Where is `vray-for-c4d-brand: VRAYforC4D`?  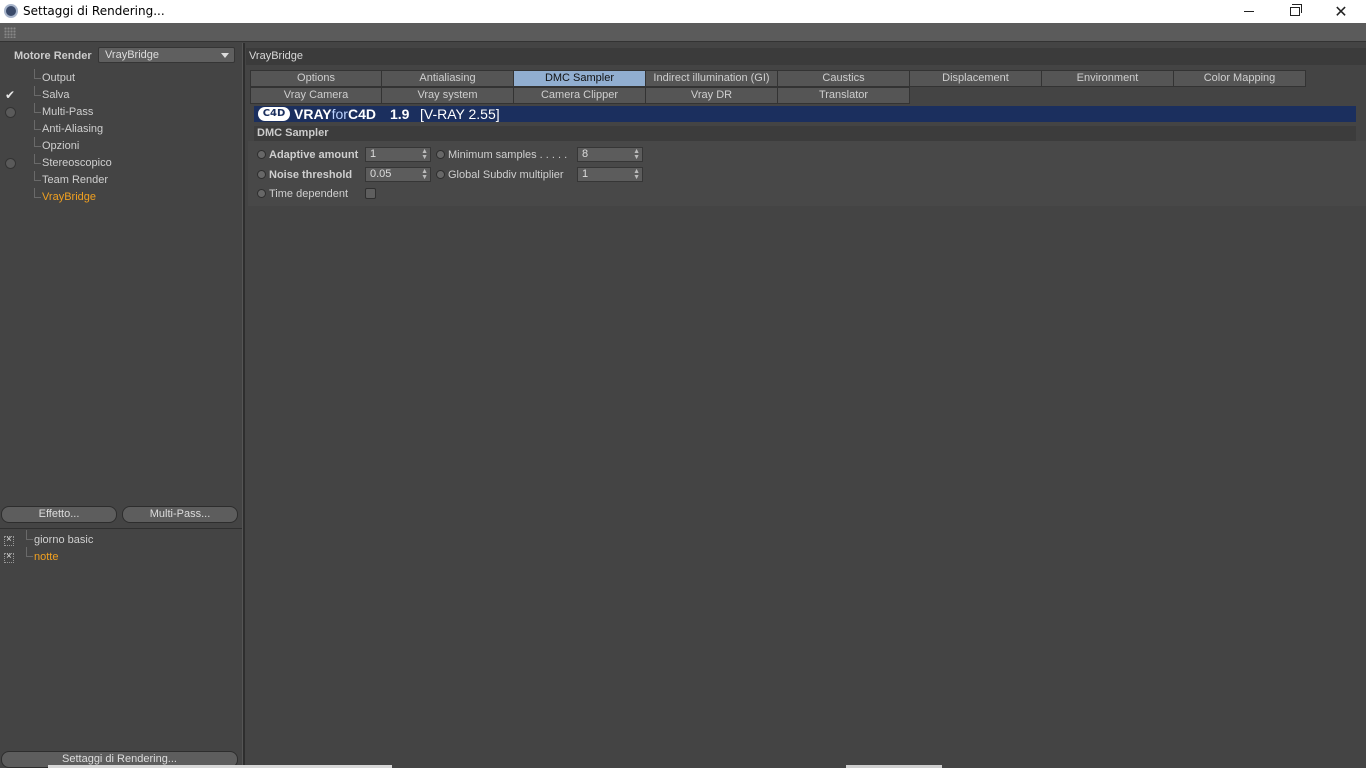
vray-for-c4d-brand: VRAYforC4D is located at coordinates (335, 114).